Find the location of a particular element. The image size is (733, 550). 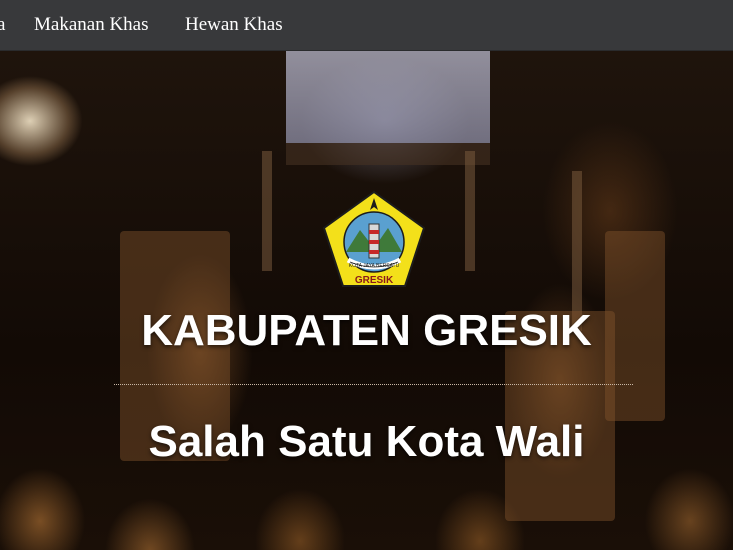

nav-item-makanan-khas: Makanan Khas is located at coordinates (91, 25).